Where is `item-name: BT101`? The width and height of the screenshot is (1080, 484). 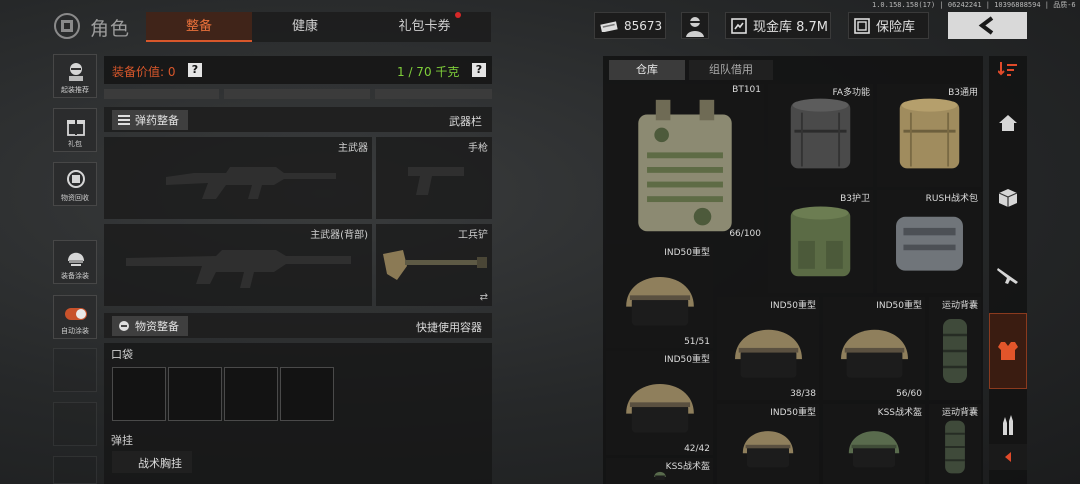 item-name: BT101 is located at coordinates (746, 90).